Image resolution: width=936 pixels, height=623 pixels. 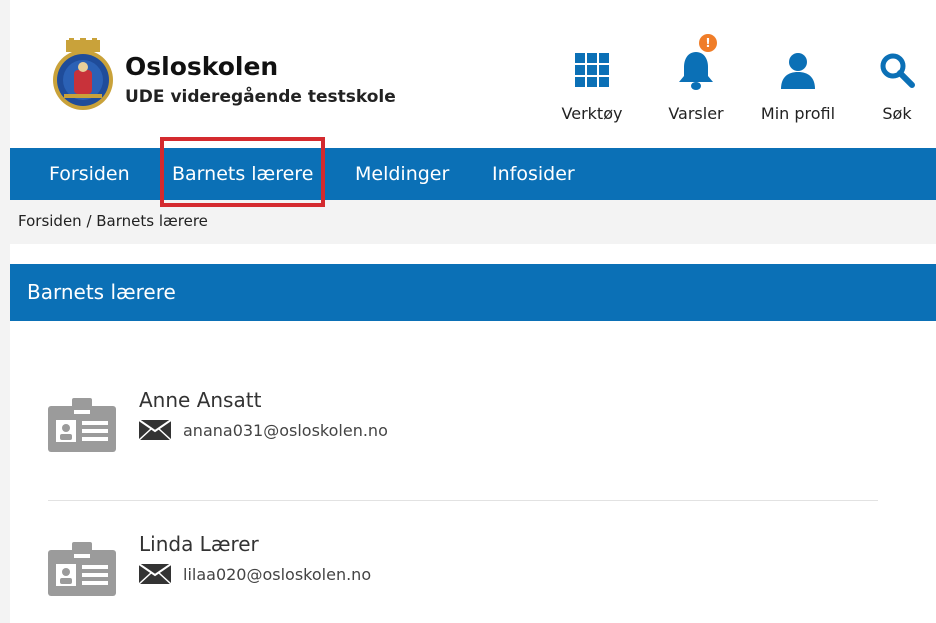 I want to click on teacher-email: anana031@osloskolen.no, so click(x=285, y=430).